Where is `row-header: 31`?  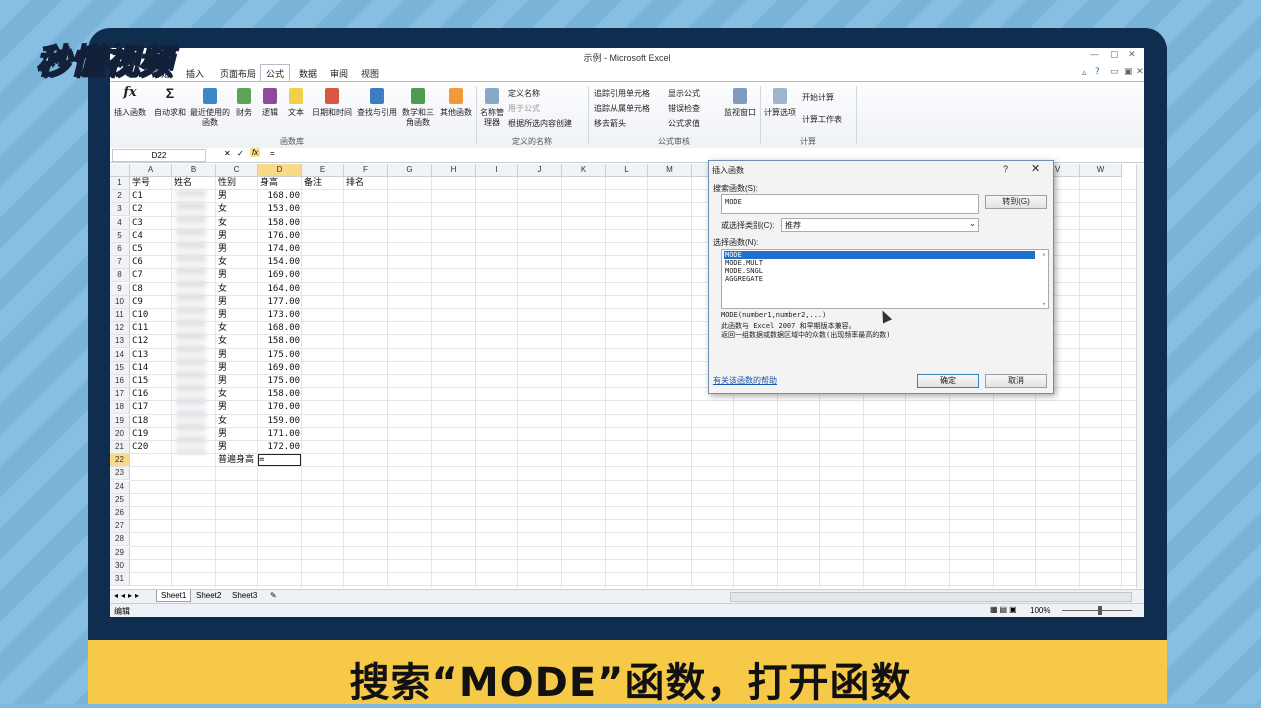
row-header: 31 is located at coordinates (120, 579).